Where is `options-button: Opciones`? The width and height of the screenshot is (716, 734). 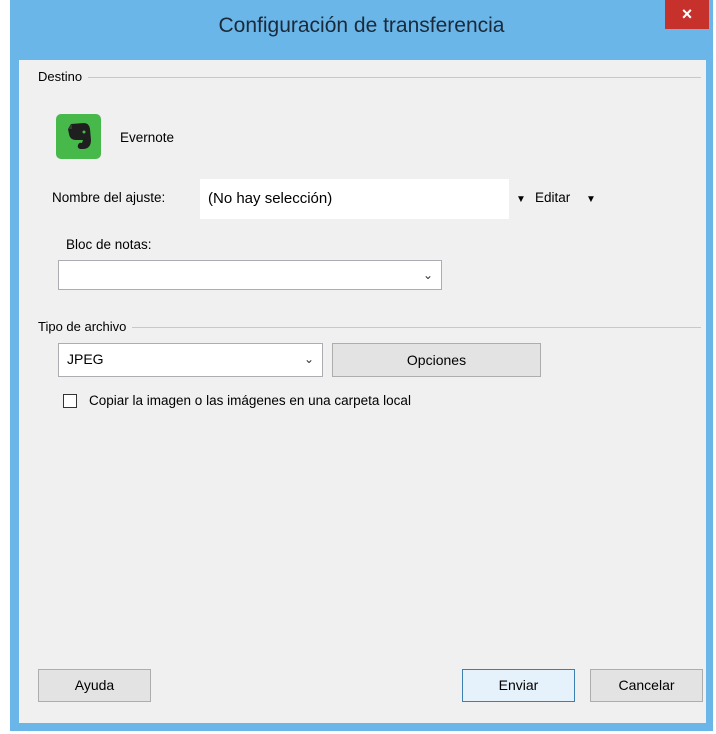 options-button: Opciones is located at coordinates (436, 360).